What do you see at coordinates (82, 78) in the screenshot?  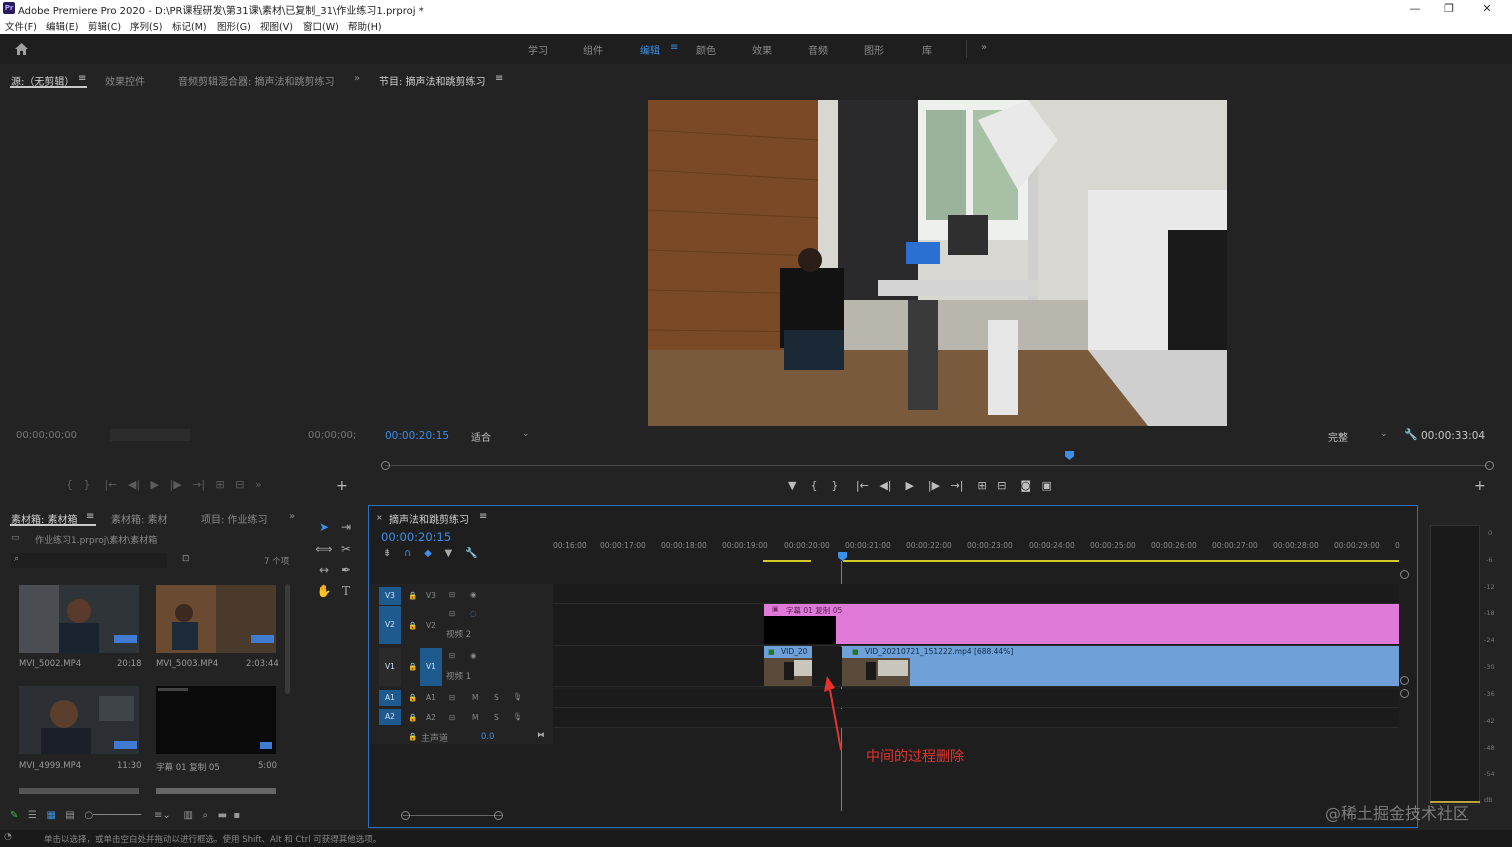 I see `tab-source-menu-icon: ≡` at bounding box center [82, 78].